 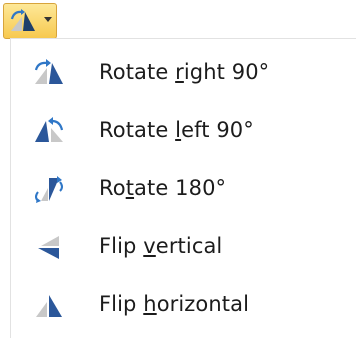 I want to click on menu-item-label: Rotate left 90°, so click(x=176, y=130).